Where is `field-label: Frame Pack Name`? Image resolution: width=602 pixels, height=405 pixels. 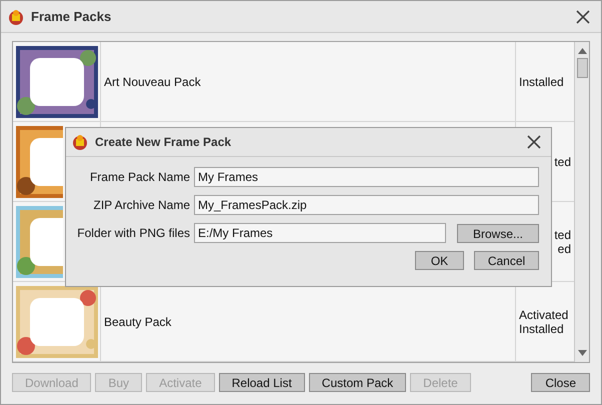 field-label: Frame Pack Name is located at coordinates (139, 177).